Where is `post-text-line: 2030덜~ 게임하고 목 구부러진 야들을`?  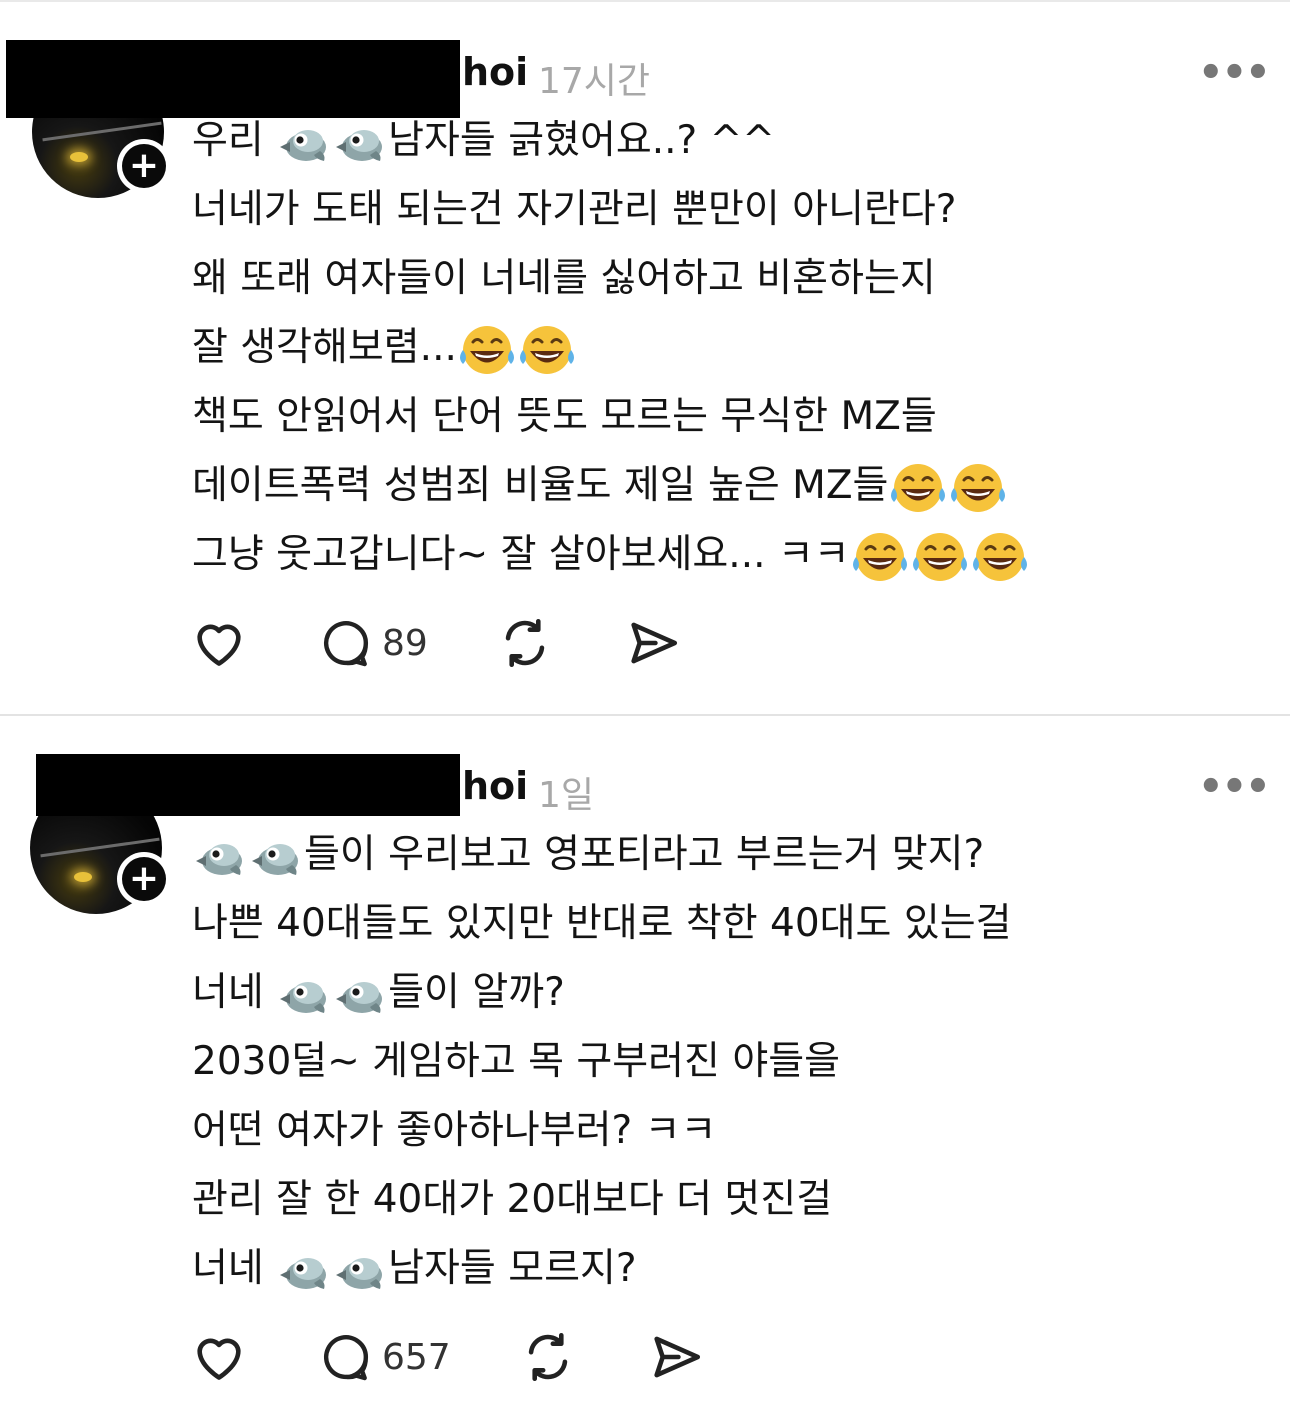
post-text-line: 2030덜~ 게임하고 목 구부러진 야들을 is located at coordinates (516, 1061).